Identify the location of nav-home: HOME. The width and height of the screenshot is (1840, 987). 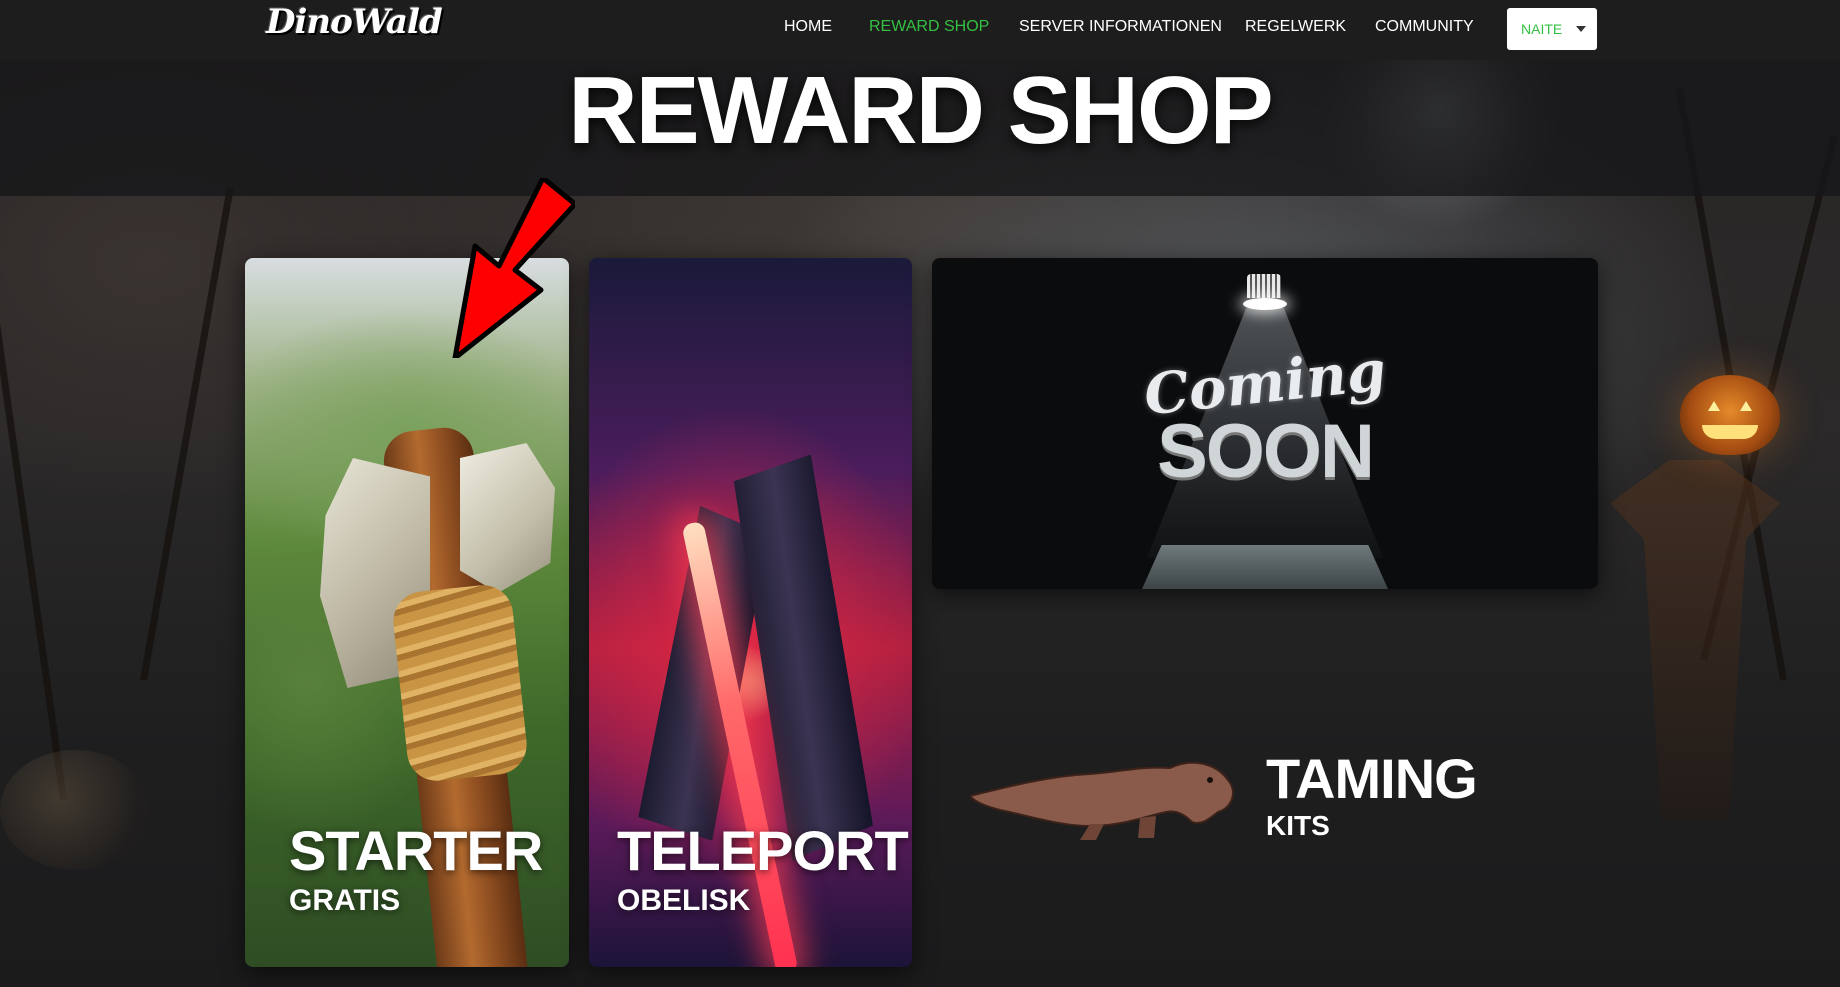
(808, 27).